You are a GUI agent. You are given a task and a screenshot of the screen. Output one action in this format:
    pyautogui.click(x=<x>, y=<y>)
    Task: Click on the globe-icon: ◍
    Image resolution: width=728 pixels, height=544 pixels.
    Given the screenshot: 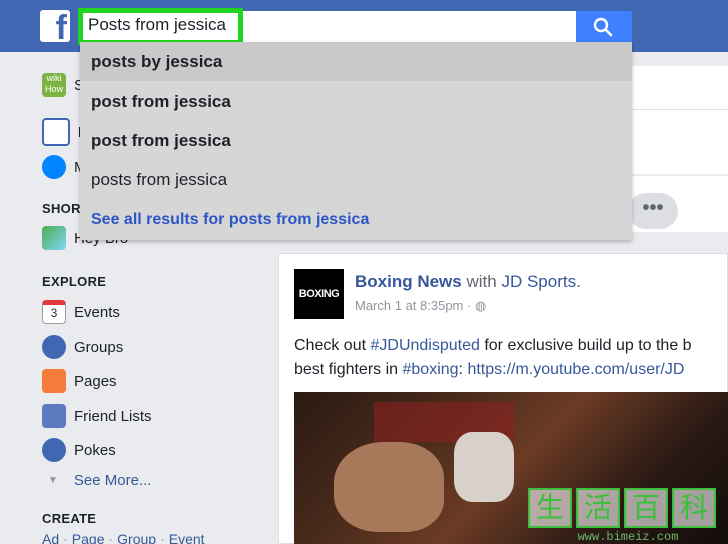 What is the action you would take?
    pyautogui.click(x=480, y=305)
    